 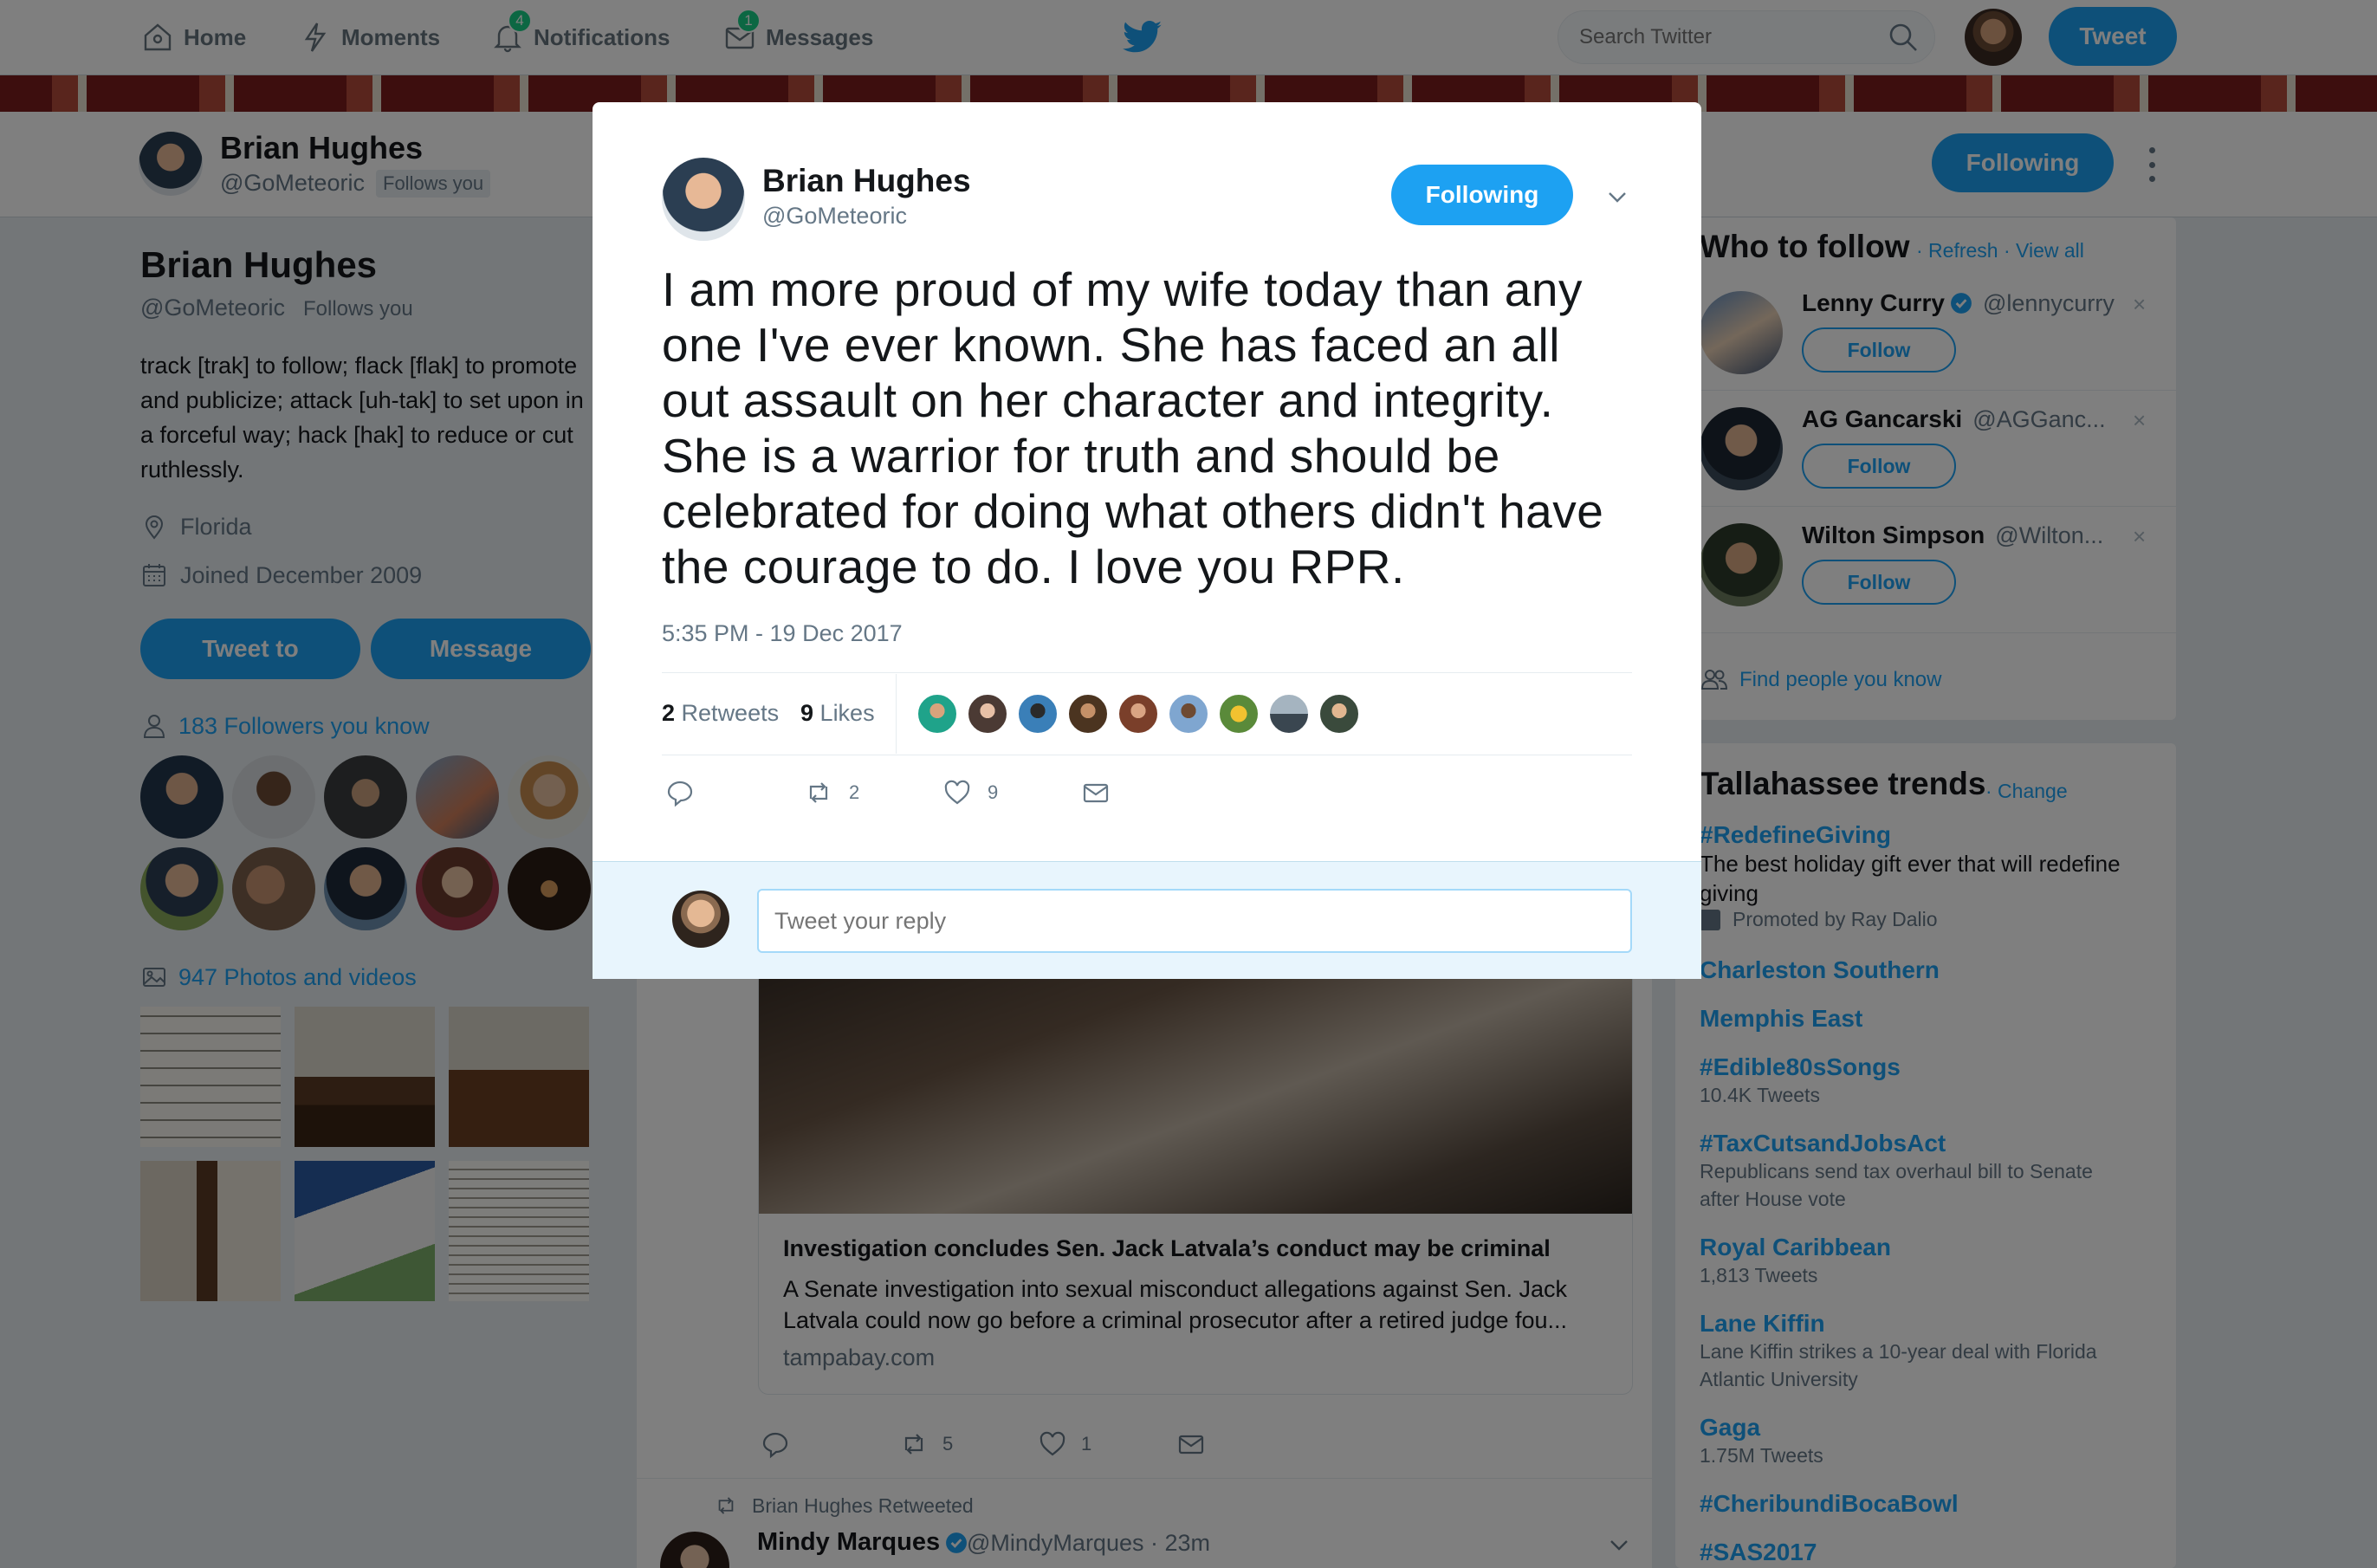 What do you see at coordinates (818, 792) in the screenshot?
I see `retweet-icon` at bounding box center [818, 792].